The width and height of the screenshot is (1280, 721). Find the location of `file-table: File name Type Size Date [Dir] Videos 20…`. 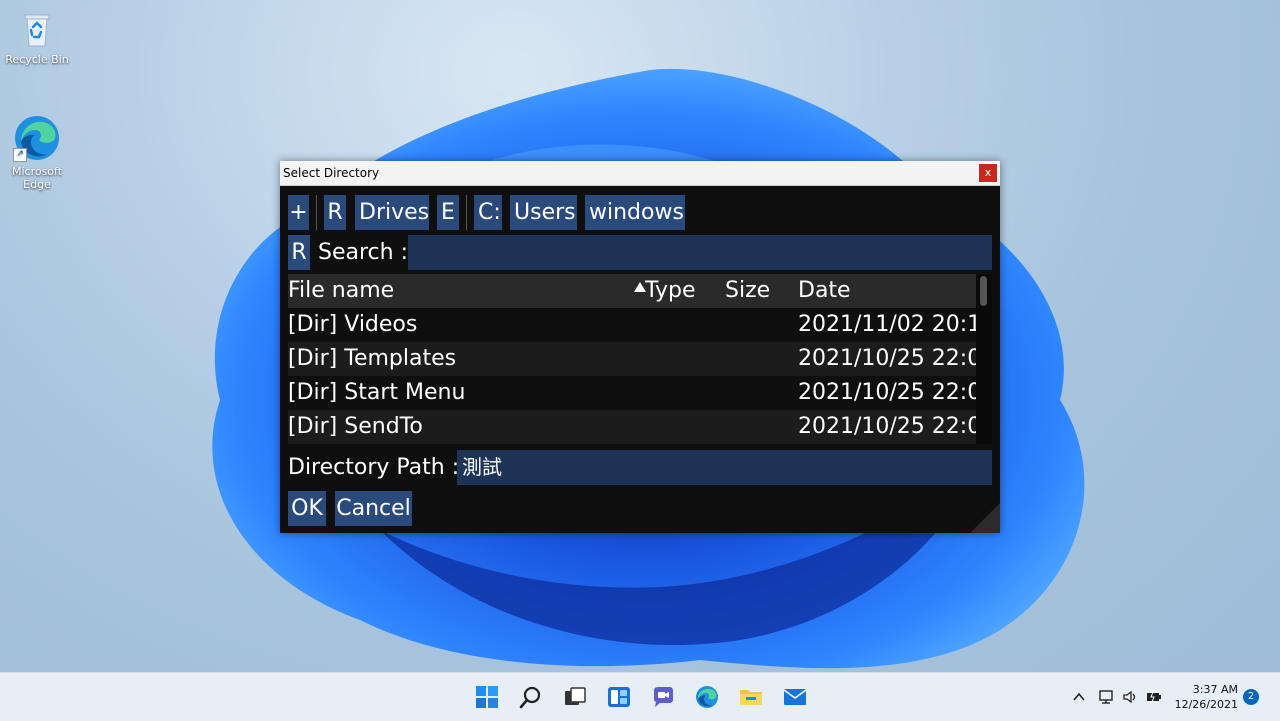

file-table: File name Type Size Date [Dir] Videos 20… is located at coordinates (632, 359).